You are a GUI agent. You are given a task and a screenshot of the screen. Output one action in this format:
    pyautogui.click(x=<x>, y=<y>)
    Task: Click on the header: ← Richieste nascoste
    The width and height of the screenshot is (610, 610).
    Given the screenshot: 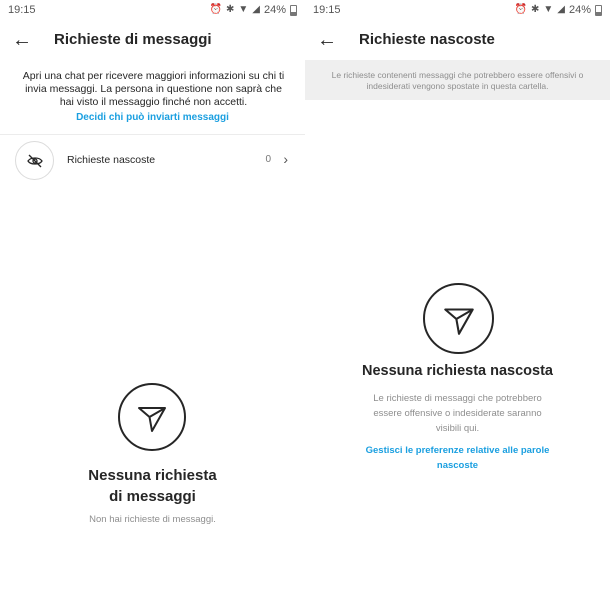 What is the action you would take?
    pyautogui.click(x=457, y=41)
    